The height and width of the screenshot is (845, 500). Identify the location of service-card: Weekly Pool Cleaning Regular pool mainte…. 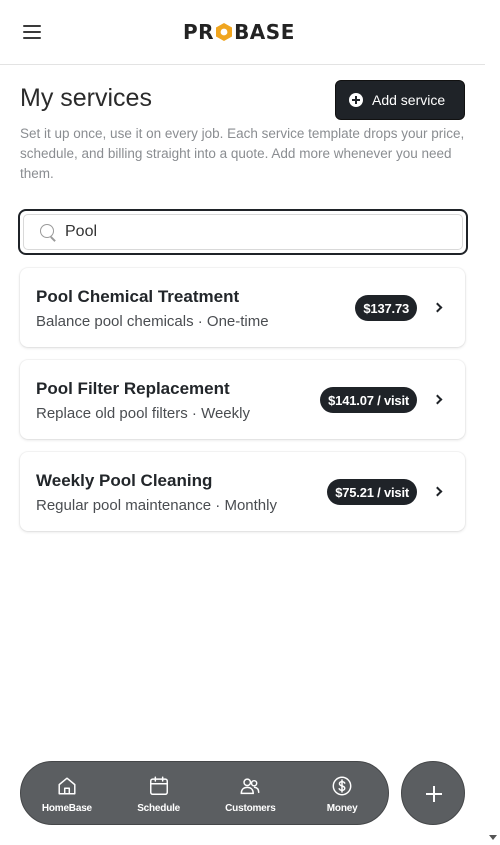
(242, 491).